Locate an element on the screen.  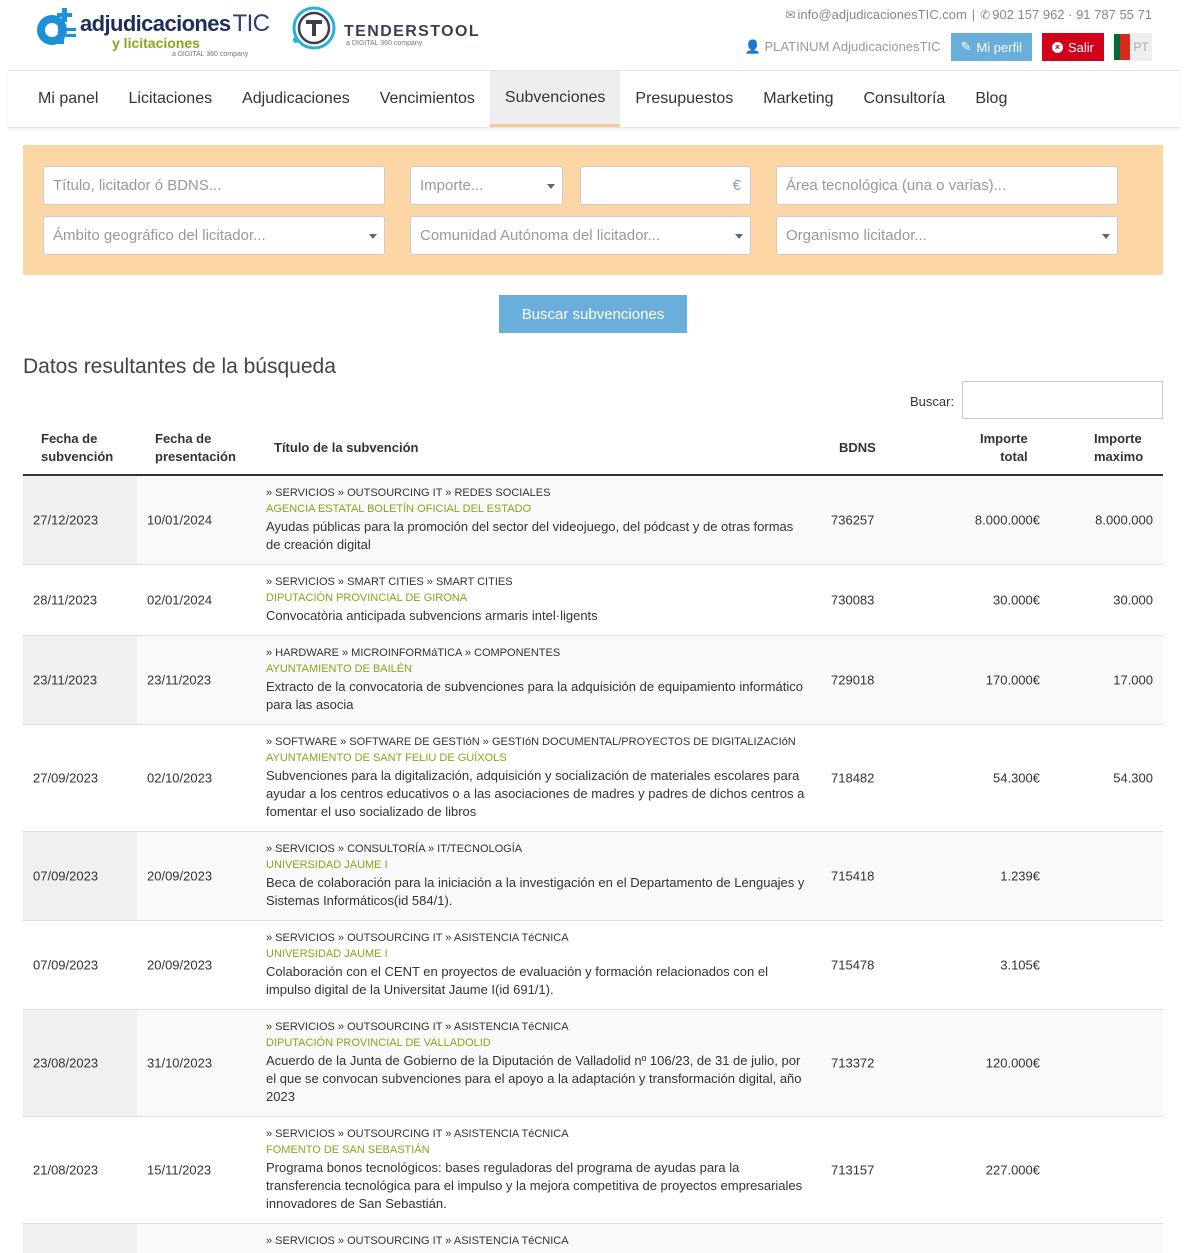
logo-adj-tic: TIC is located at coordinates (251, 23).